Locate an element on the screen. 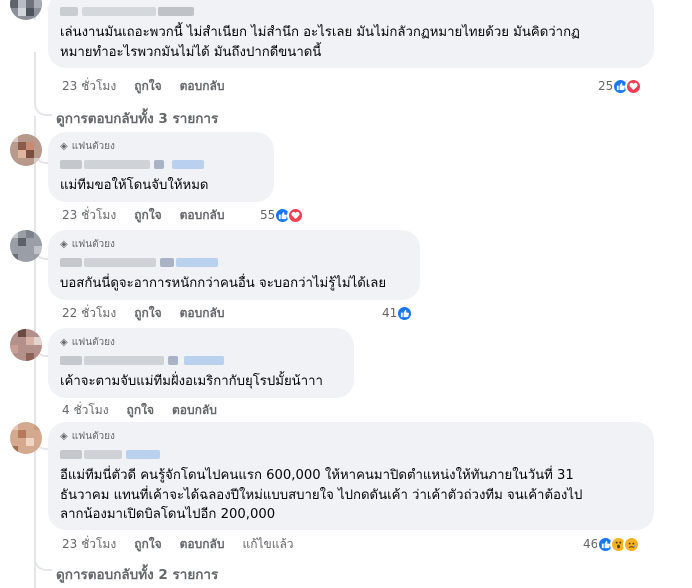  reaction-count: 55 is located at coordinates (268, 215).